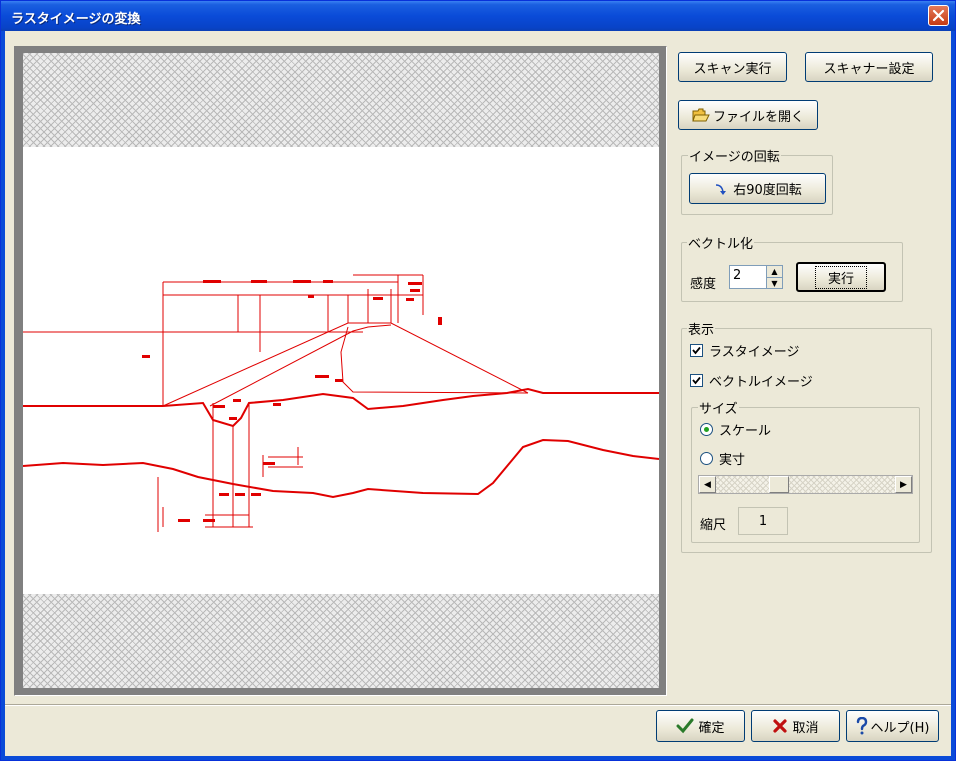 Image resolution: width=956 pixels, height=761 pixels. Describe the element at coordinates (711, 728) in the screenshot. I see `ok-label: 確定` at that location.